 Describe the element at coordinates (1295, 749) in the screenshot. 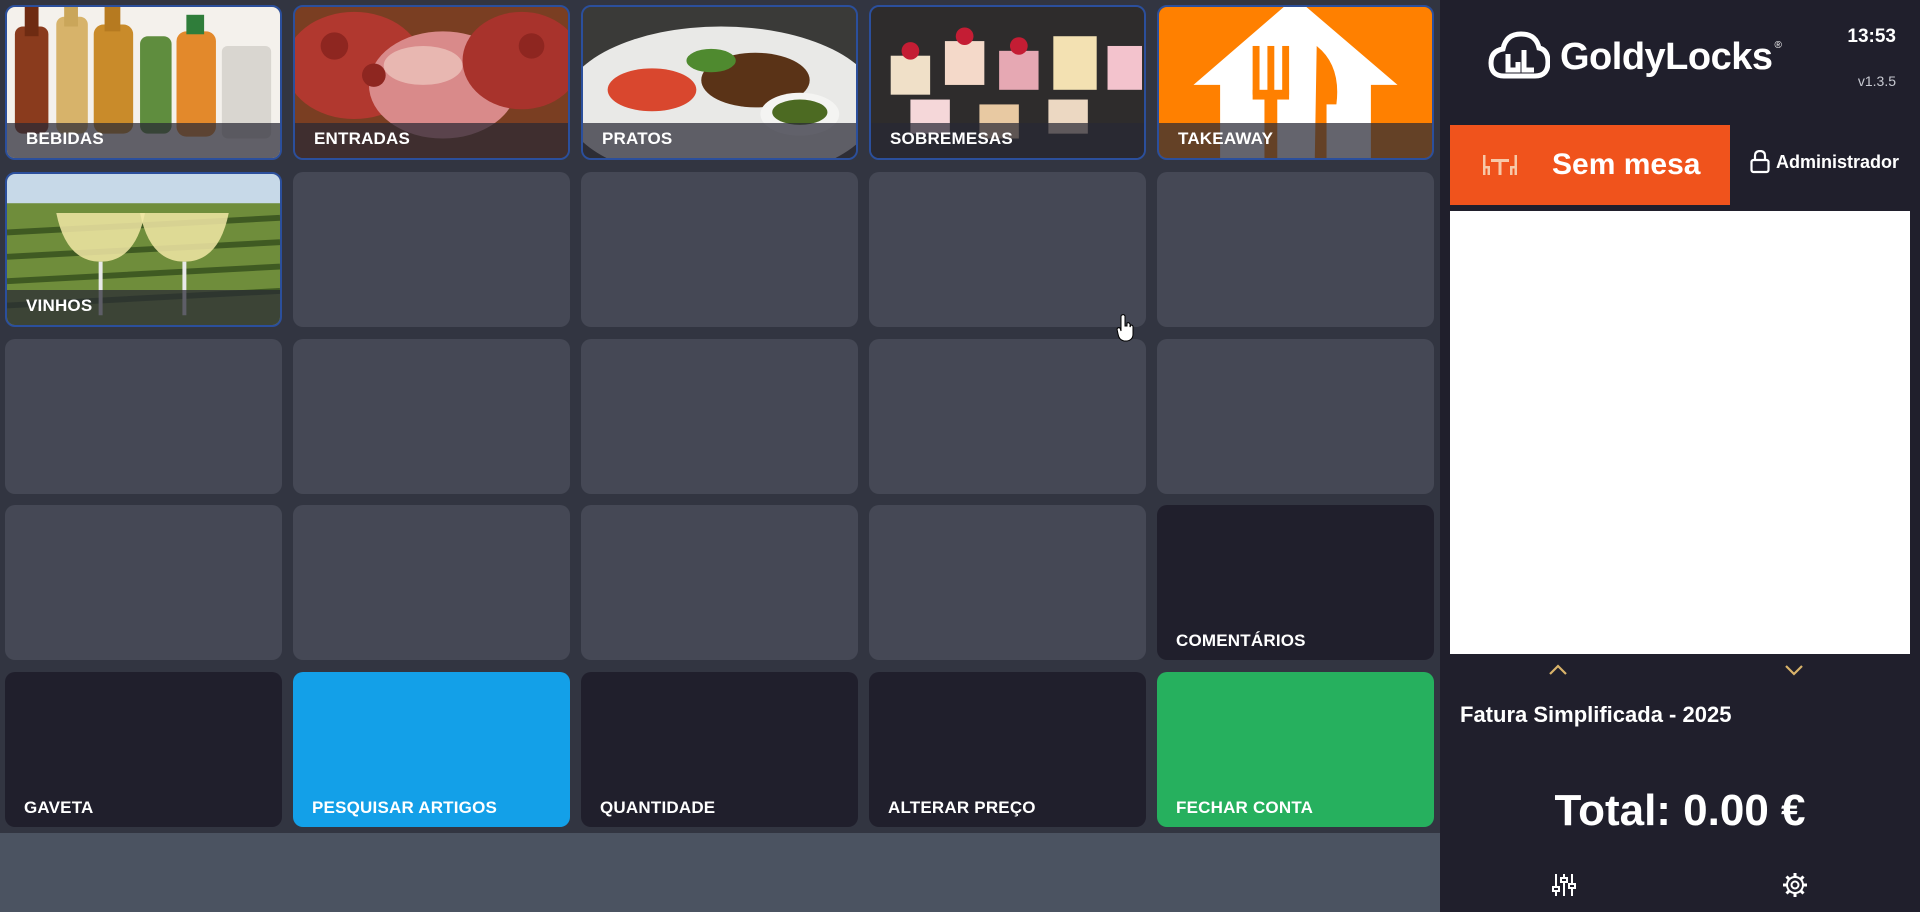

I see `fechar-conta-button: FECHAR CONTA` at that location.